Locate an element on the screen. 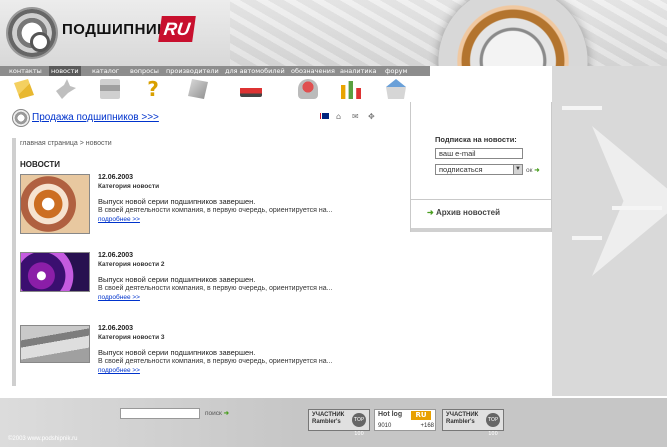 The image size is (667, 447). bird-icon is located at coordinates (66, 89).